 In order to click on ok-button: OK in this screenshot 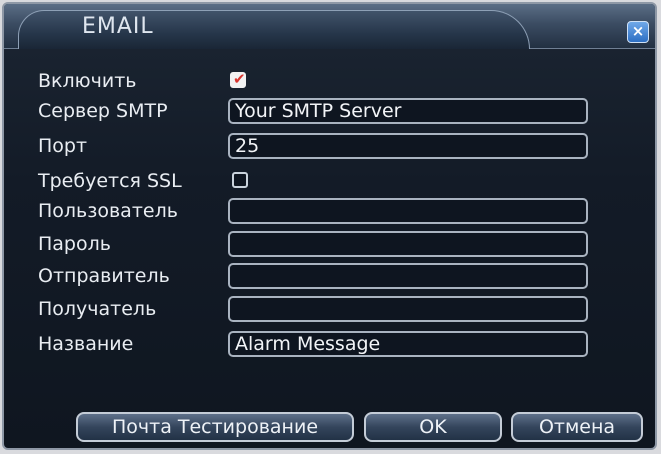, I will do `click(433, 427)`.